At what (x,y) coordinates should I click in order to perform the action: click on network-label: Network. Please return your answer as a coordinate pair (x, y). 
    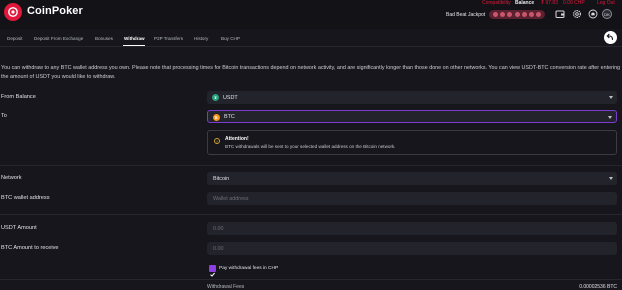
    Looking at the image, I should click on (11, 178).